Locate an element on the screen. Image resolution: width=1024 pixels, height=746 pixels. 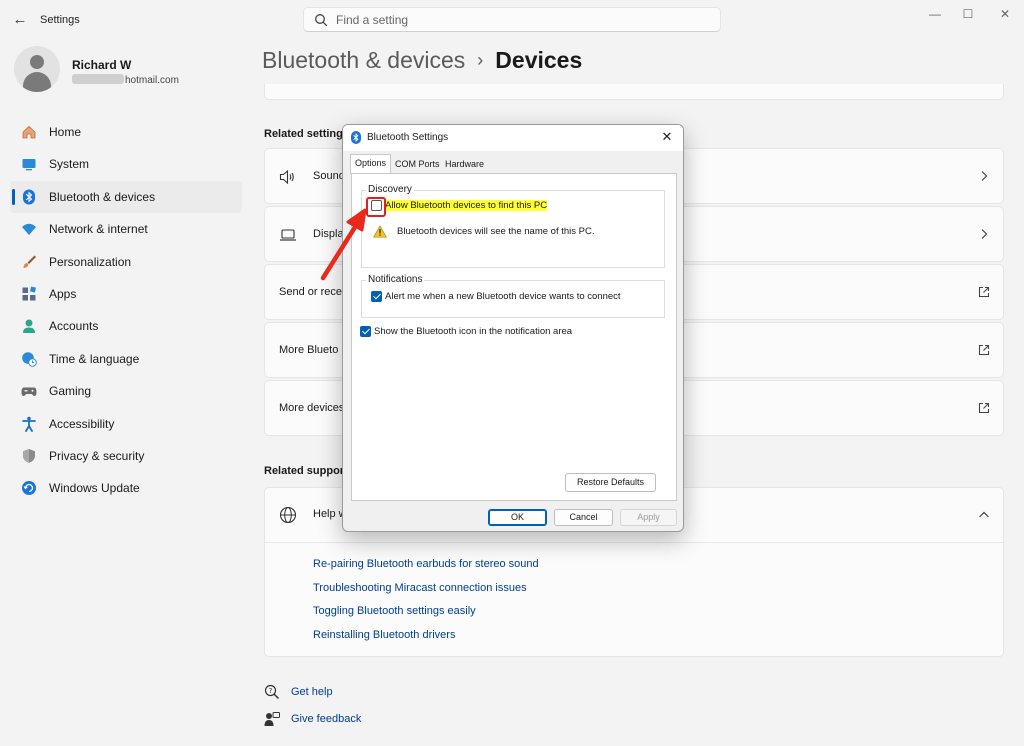
user-name: Richard W is located at coordinates (102, 65).